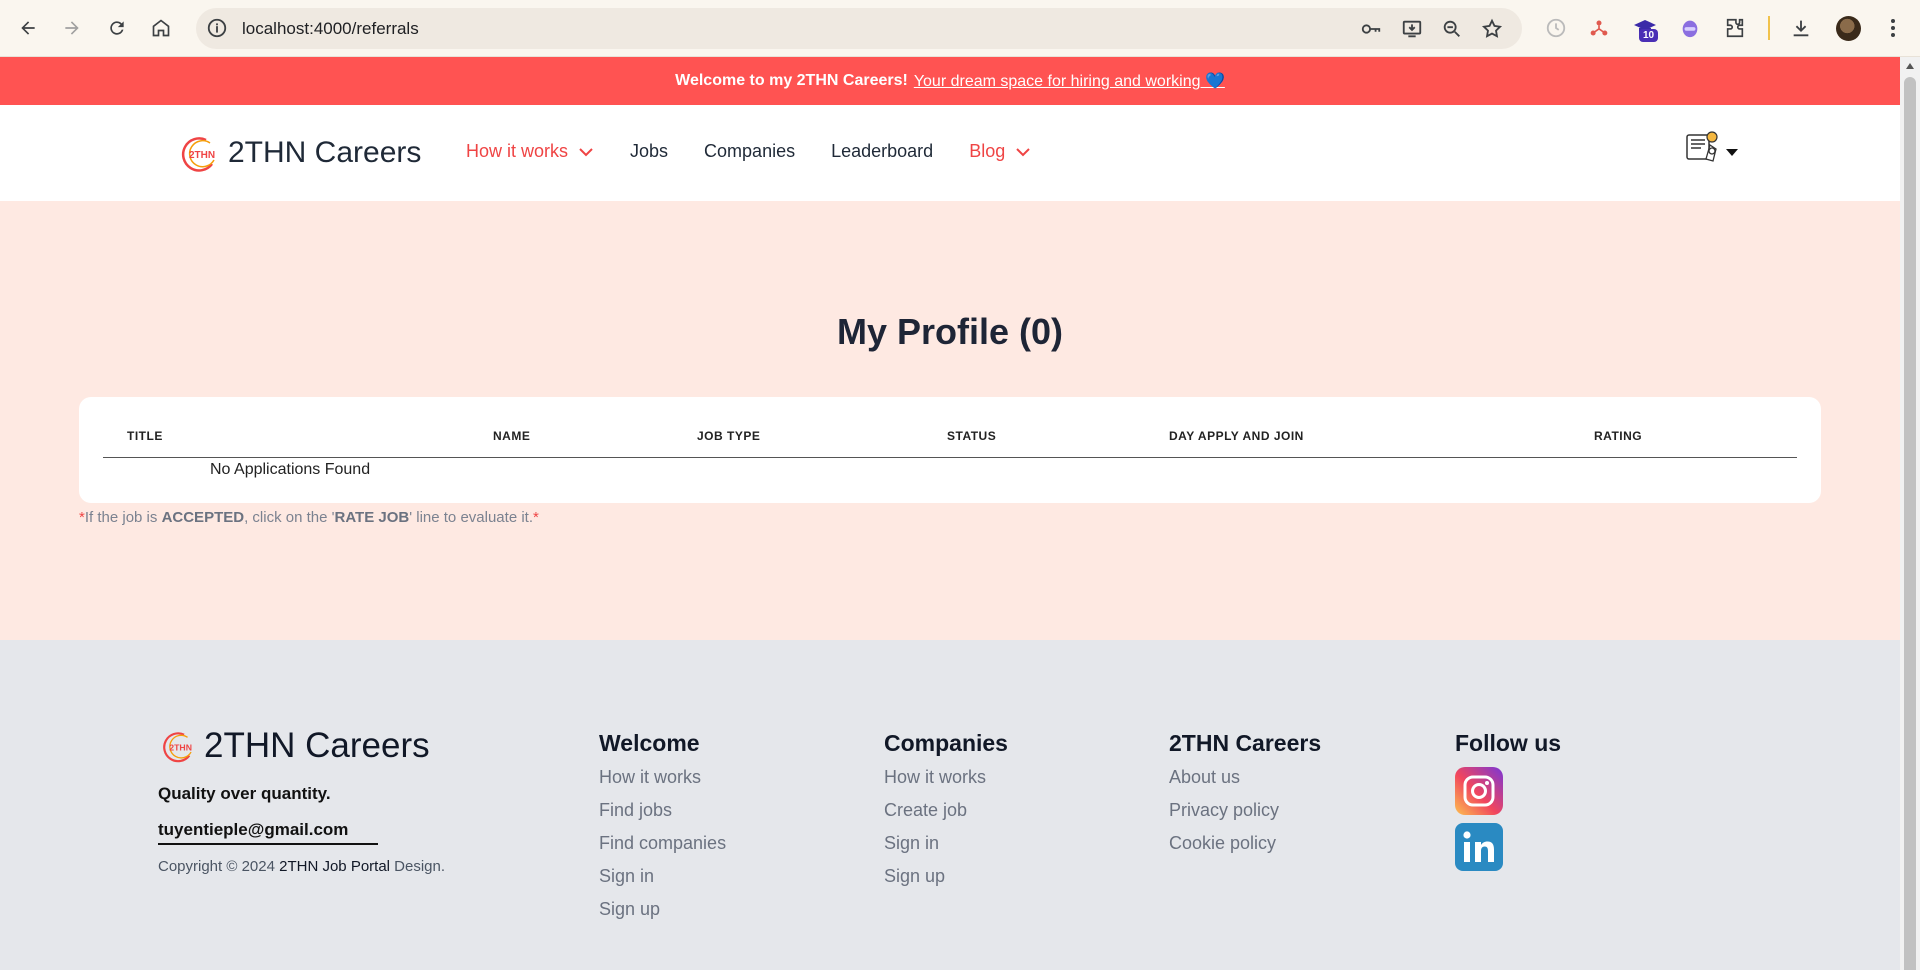  I want to click on promo-heading: Welcome to my 2THN Careers!, so click(791, 80).